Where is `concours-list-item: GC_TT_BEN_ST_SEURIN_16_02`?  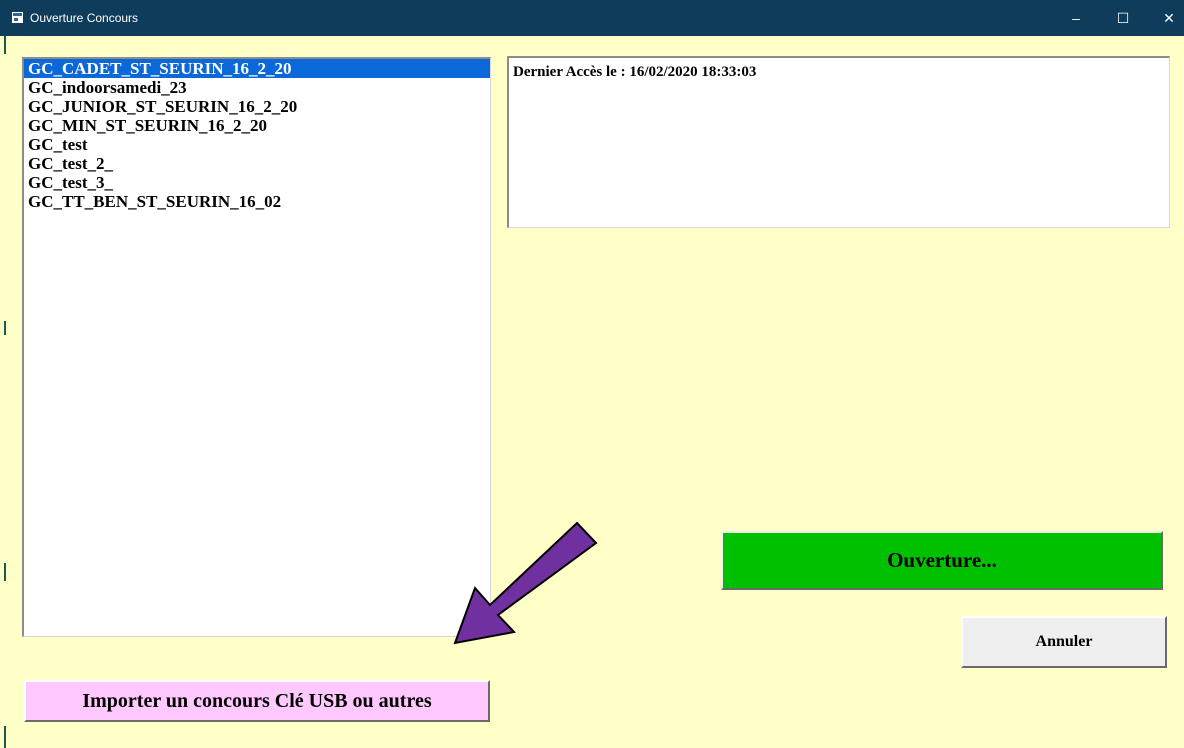
concours-list-item: GC_TT_BEN_ST_SEURIN_16_02 is located at coordinates (257, 201).